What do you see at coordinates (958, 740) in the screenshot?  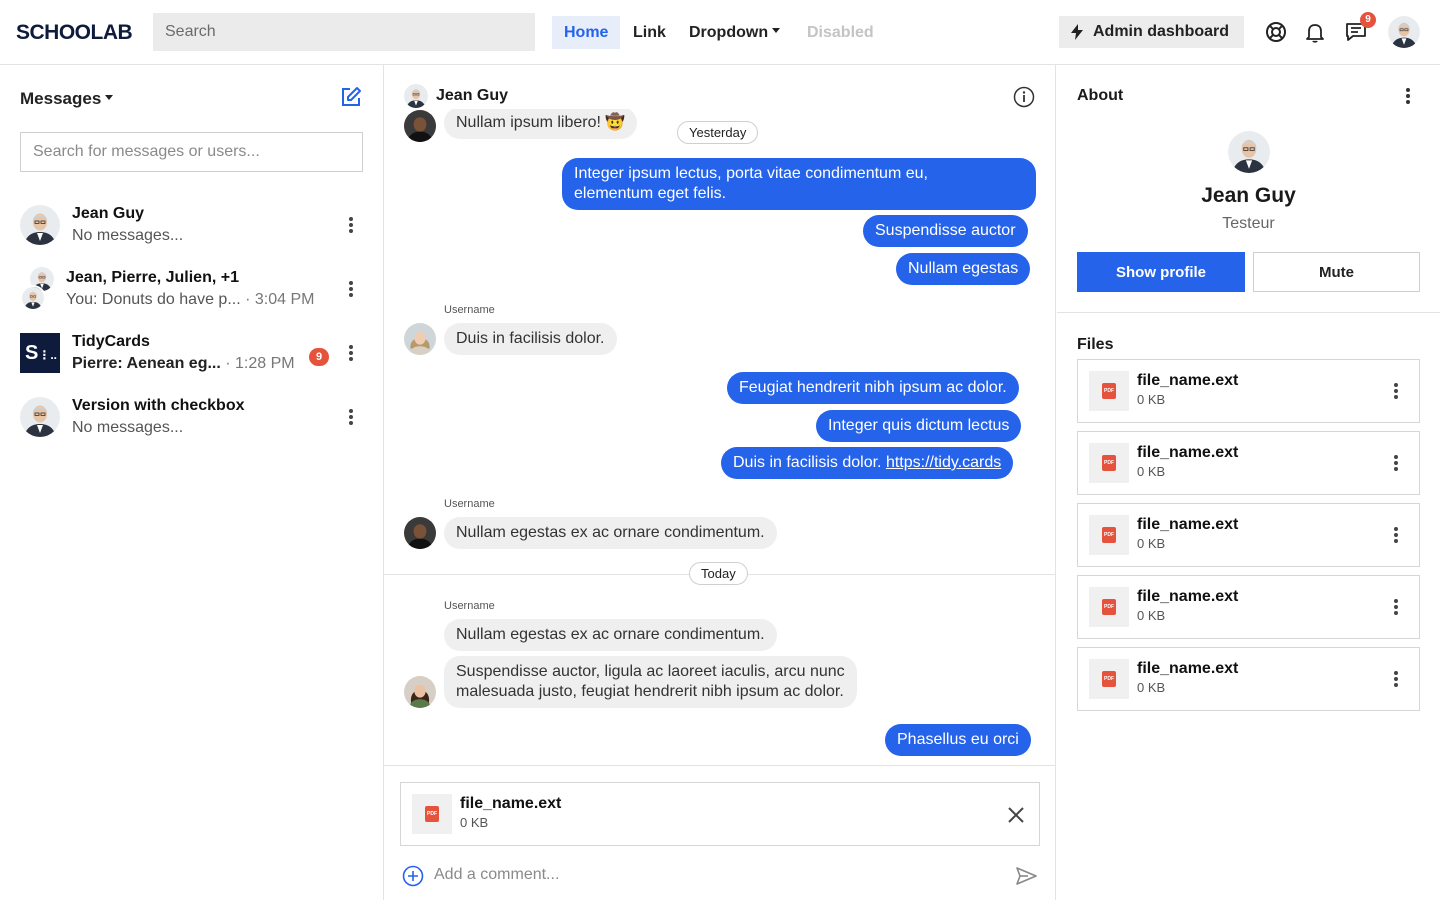 I see `outgoing-message: Phasellus eu orci` at bounding box center [958, 740].